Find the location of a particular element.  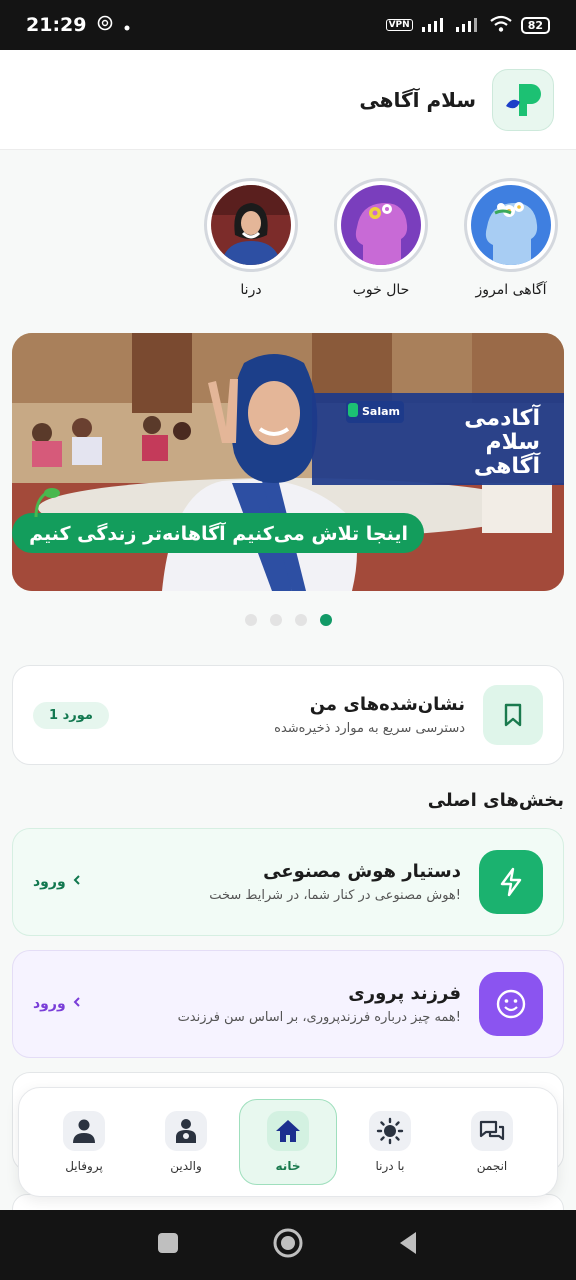

carousel-dots is located at coordinates (288, 620).